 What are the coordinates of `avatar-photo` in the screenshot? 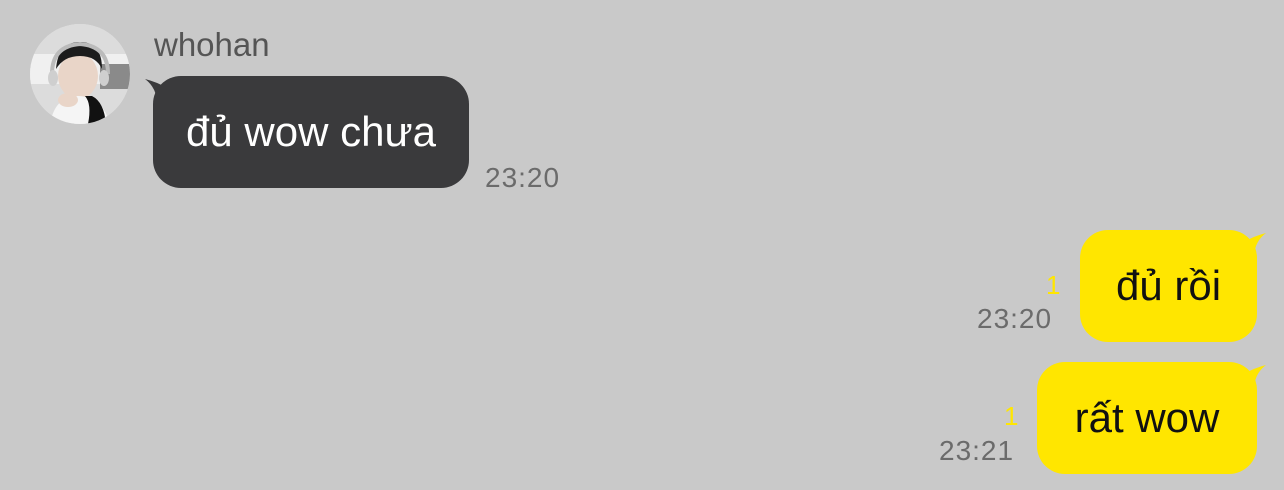 It's located at (80, 74).